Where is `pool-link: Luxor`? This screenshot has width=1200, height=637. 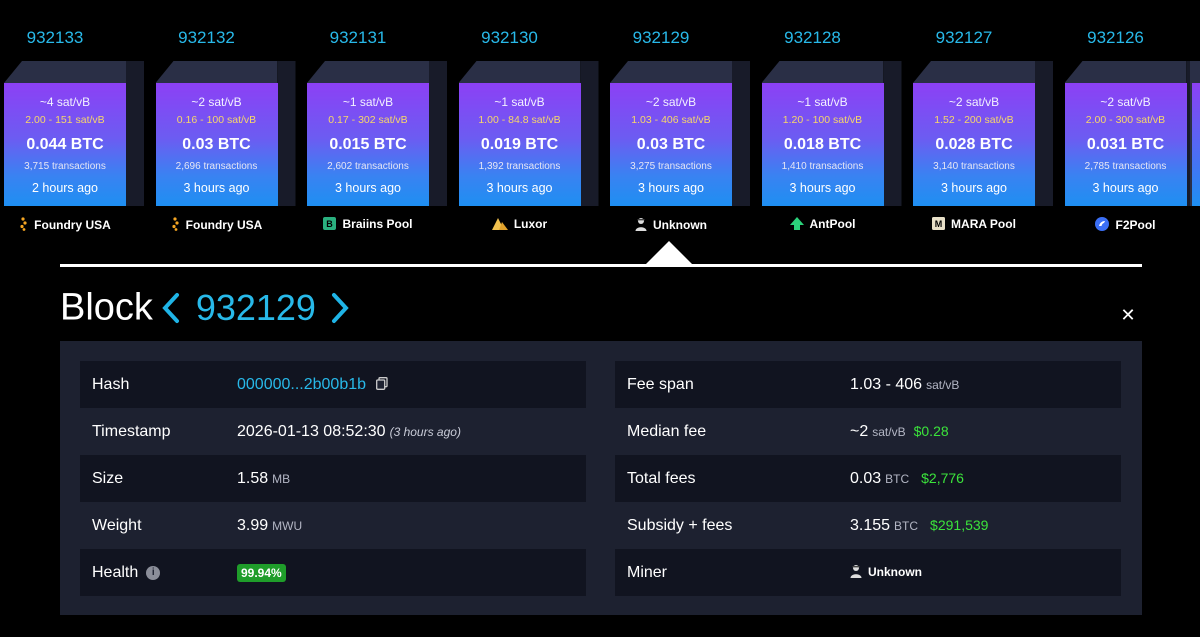 pool-link: Luxor is located at coordinates (520, 225).